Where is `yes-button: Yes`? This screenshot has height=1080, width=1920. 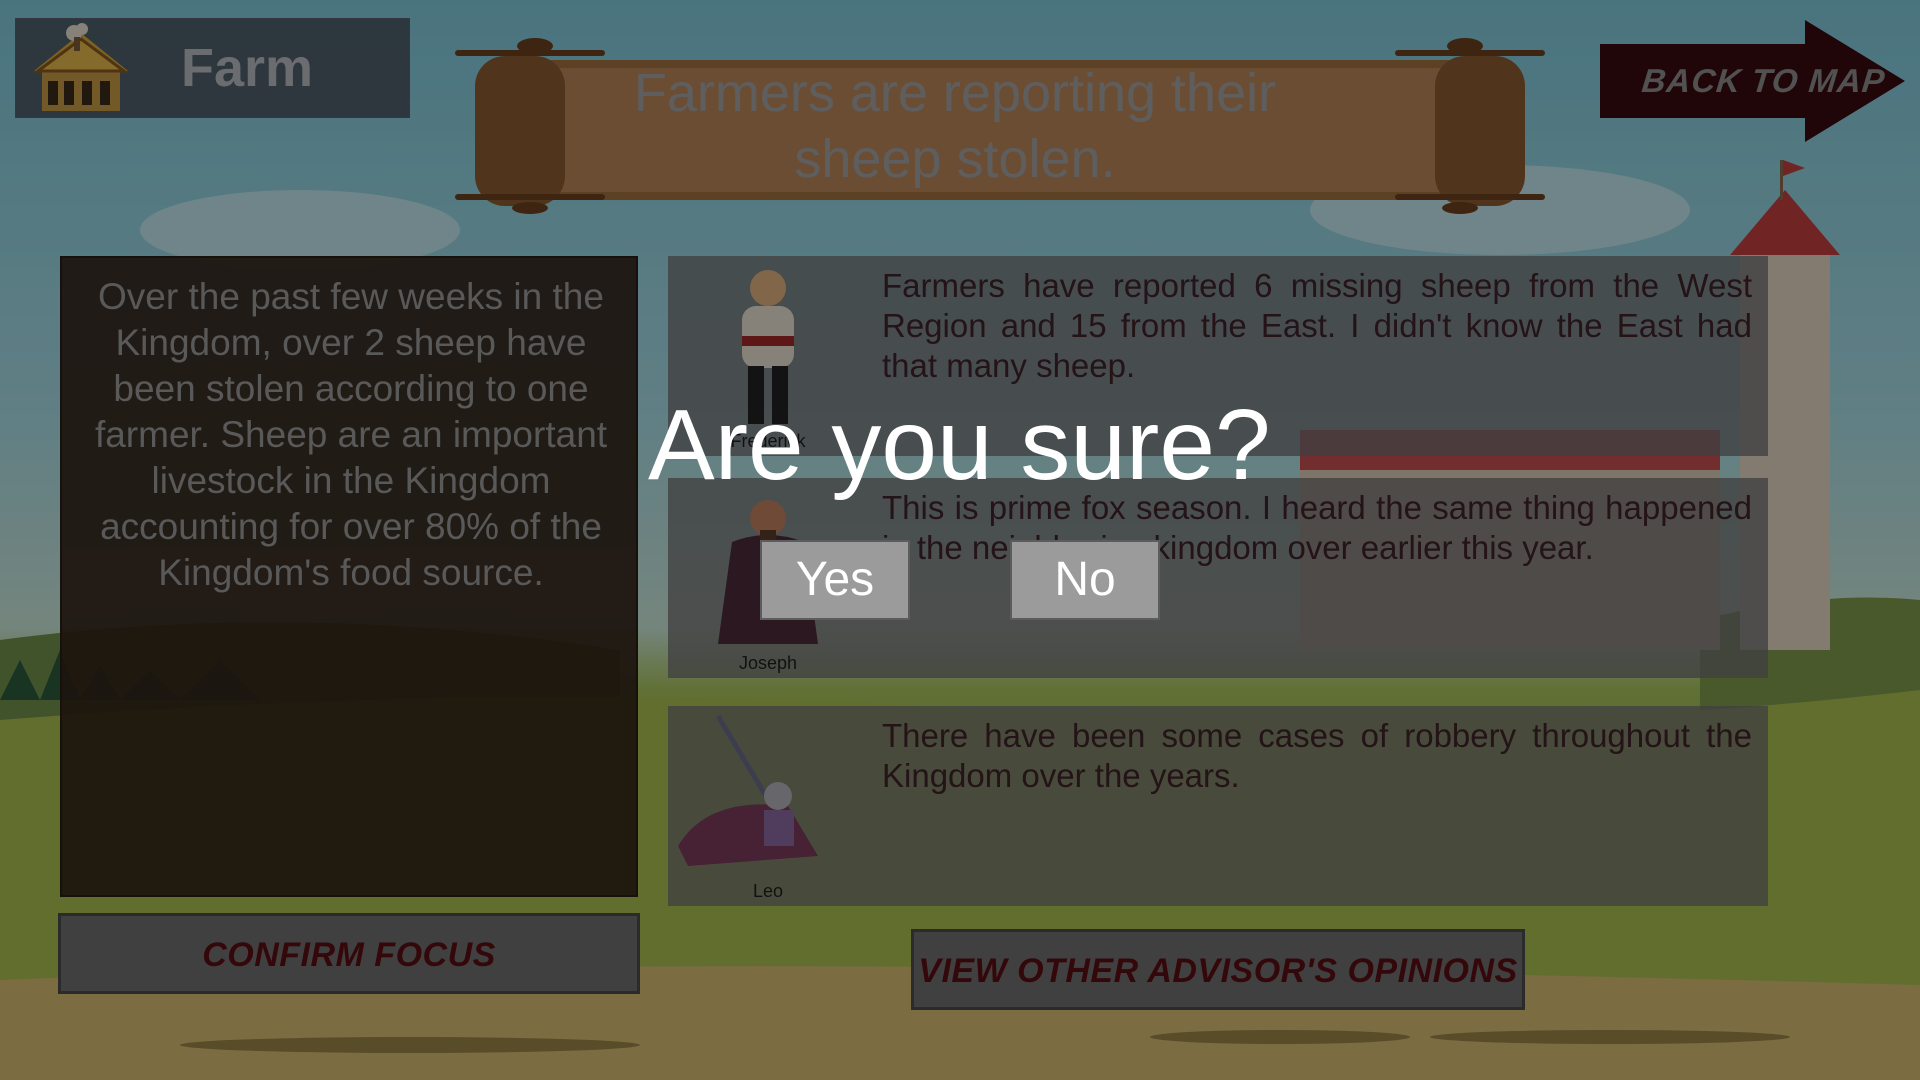 yes-button: Yes is located at coordinates (835, 580).